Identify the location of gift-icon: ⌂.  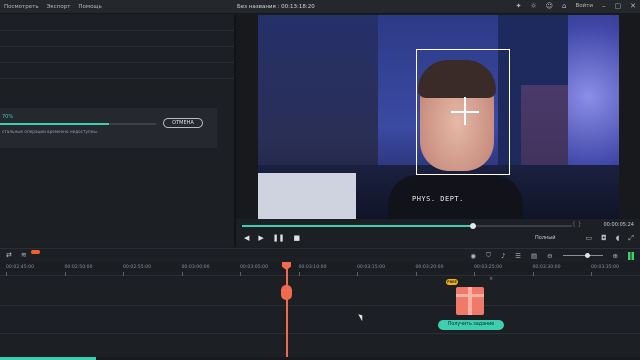
(564, 6).